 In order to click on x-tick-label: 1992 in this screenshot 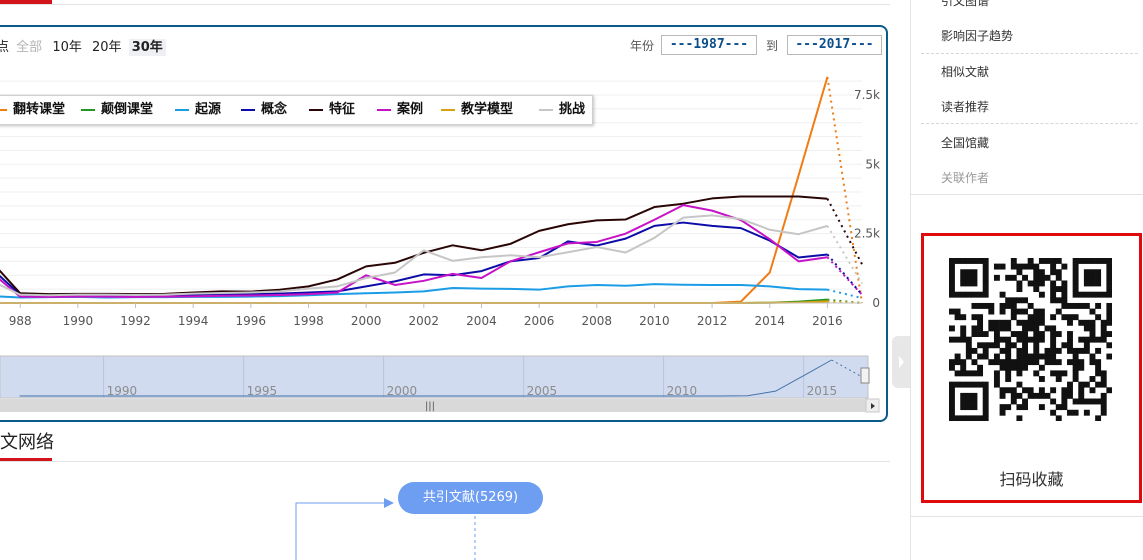, I will do `click(135, 321)`.